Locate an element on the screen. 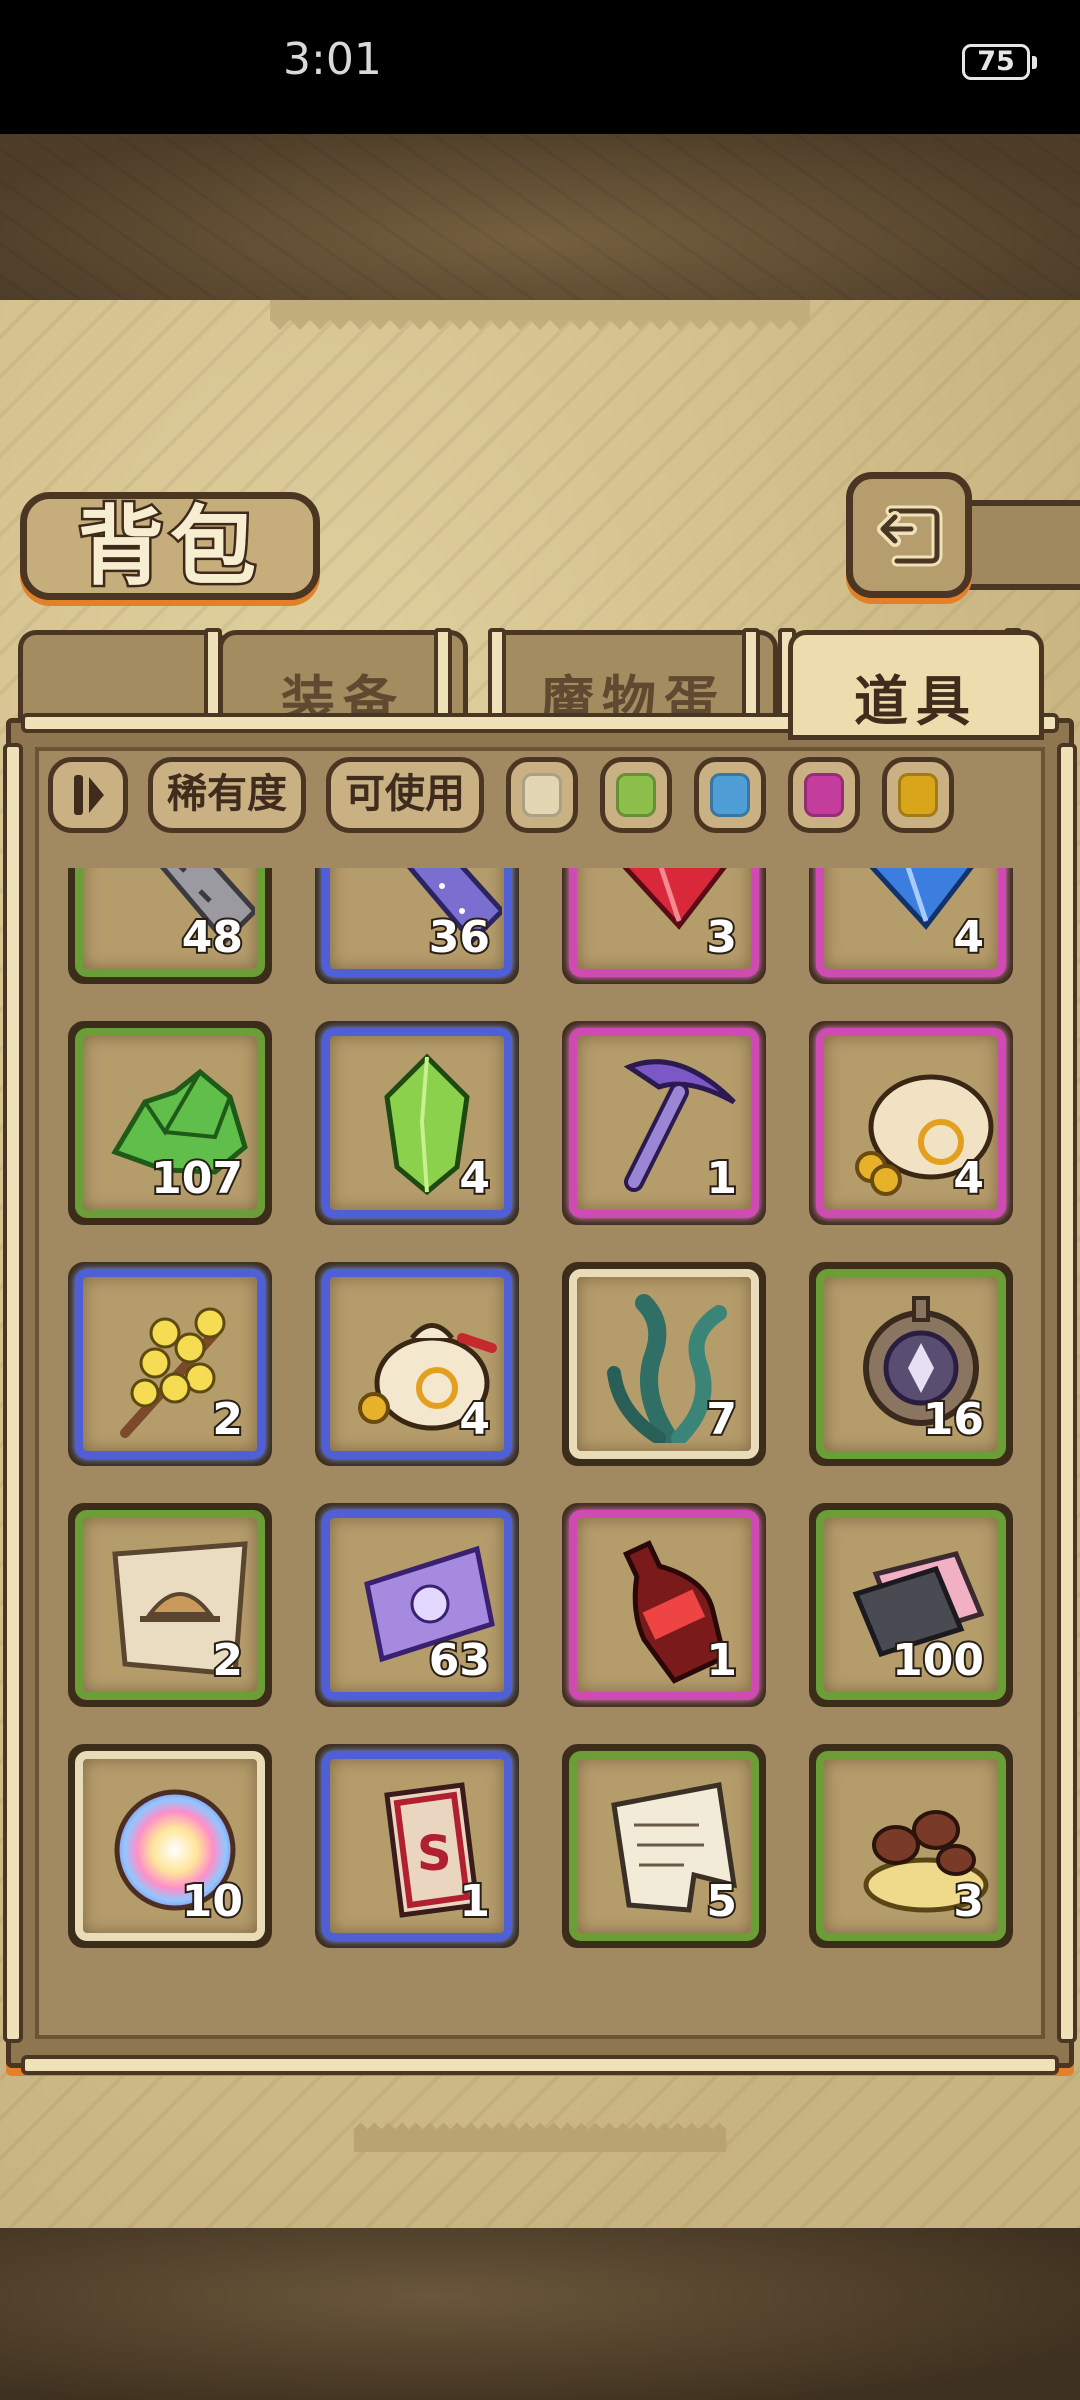 This screenshot has width=1080, height=2400. item-frame: 100 is located at coordinates (911, 1605).